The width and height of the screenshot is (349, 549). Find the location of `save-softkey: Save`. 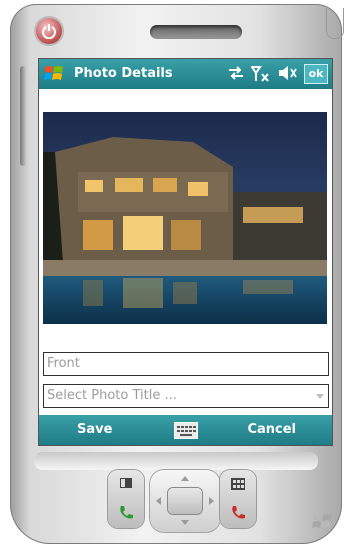

save-softkey: Save is located at coordinates (94, 429).